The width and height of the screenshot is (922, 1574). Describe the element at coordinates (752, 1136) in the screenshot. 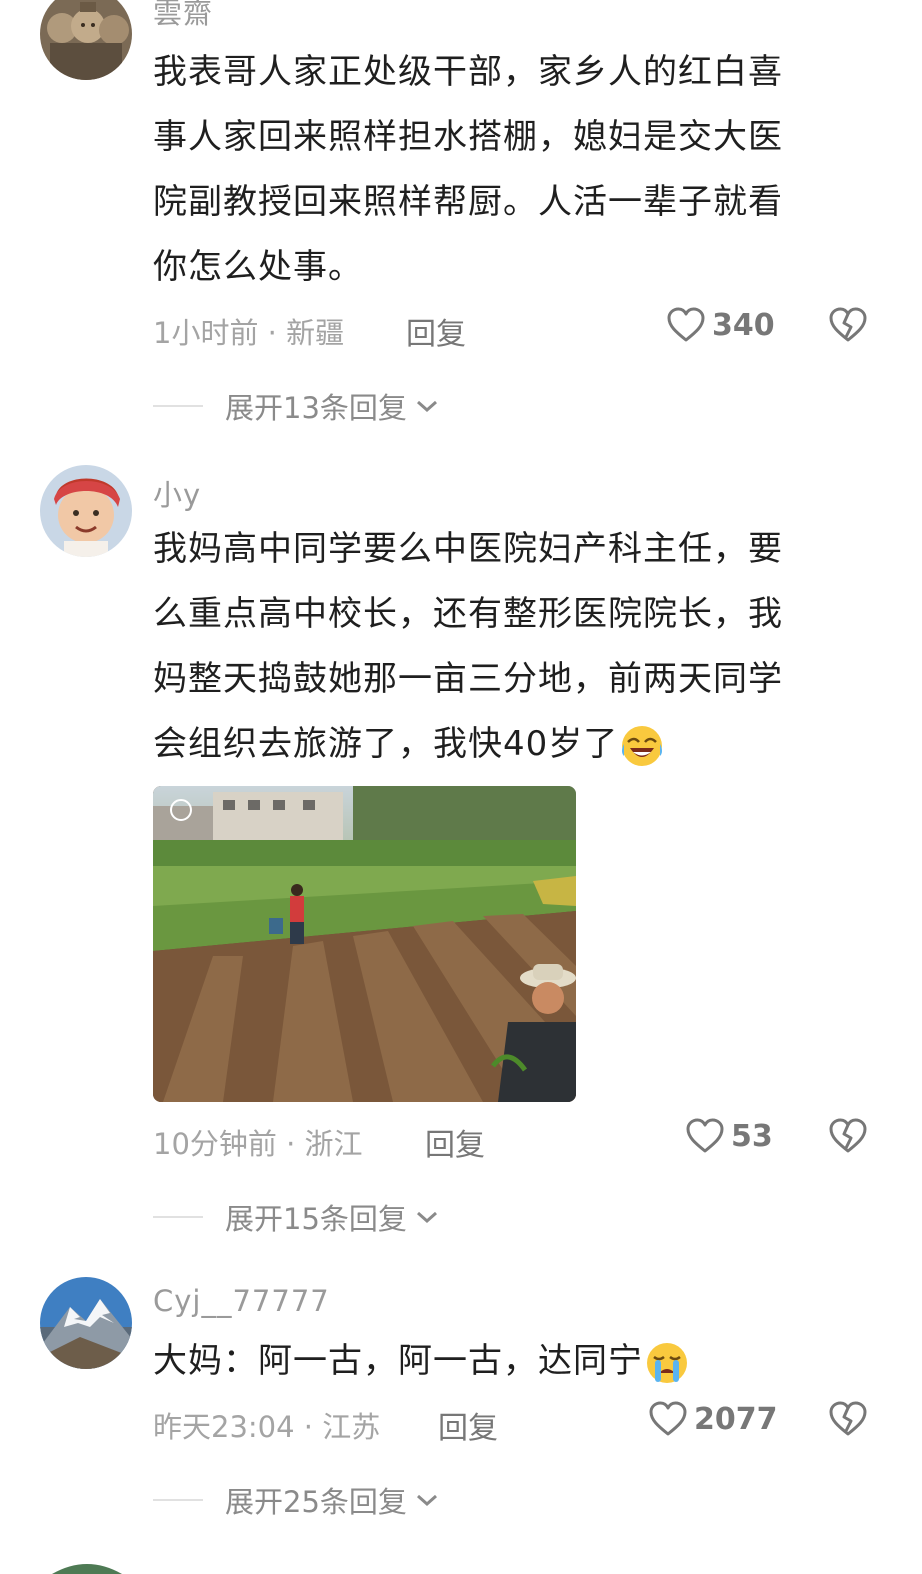

I see `like-count: 53` at that location.